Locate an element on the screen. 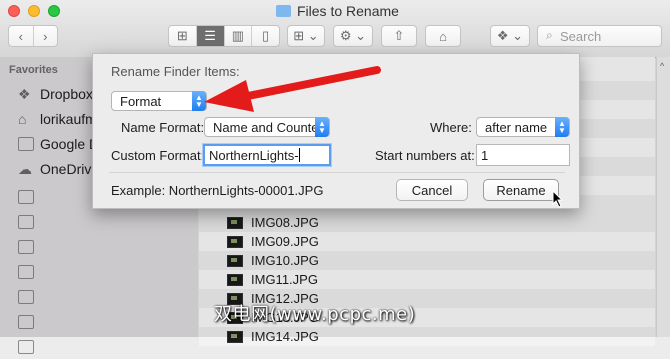  text-cursor is located at coordinates (299, 155).